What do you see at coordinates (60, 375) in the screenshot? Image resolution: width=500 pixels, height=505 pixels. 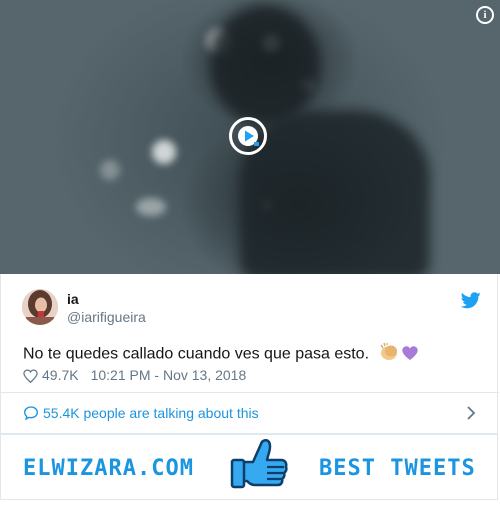 I see `like-count: 49.7K` at bounding box center [60, 375].